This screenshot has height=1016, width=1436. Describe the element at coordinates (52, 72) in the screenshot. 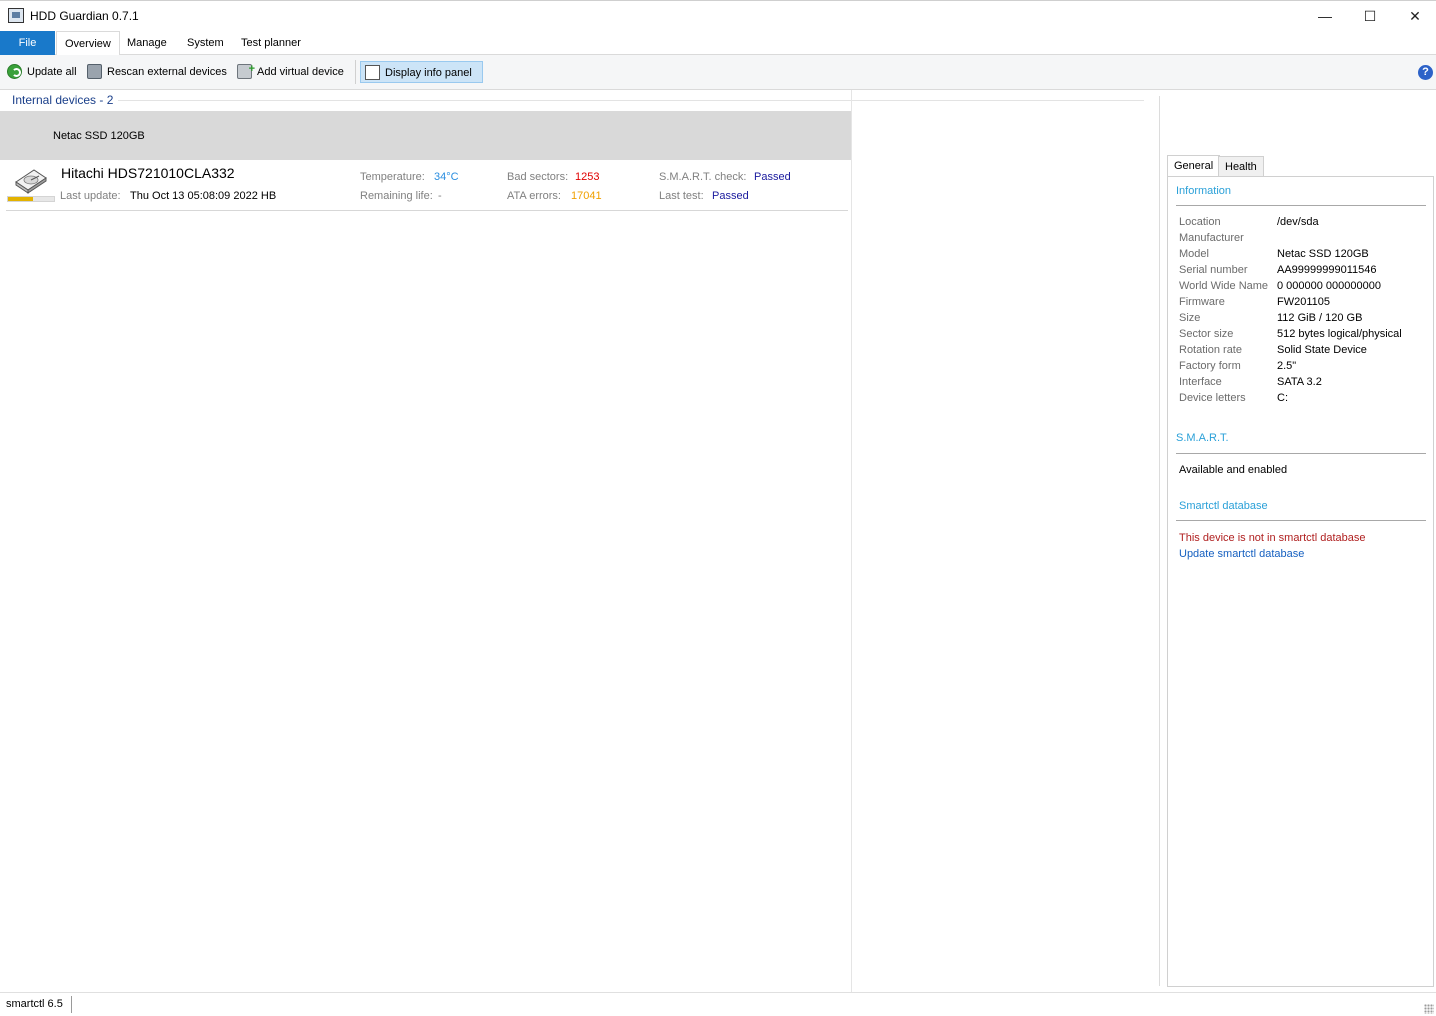

I see `update-all-label: Update all` at that location.